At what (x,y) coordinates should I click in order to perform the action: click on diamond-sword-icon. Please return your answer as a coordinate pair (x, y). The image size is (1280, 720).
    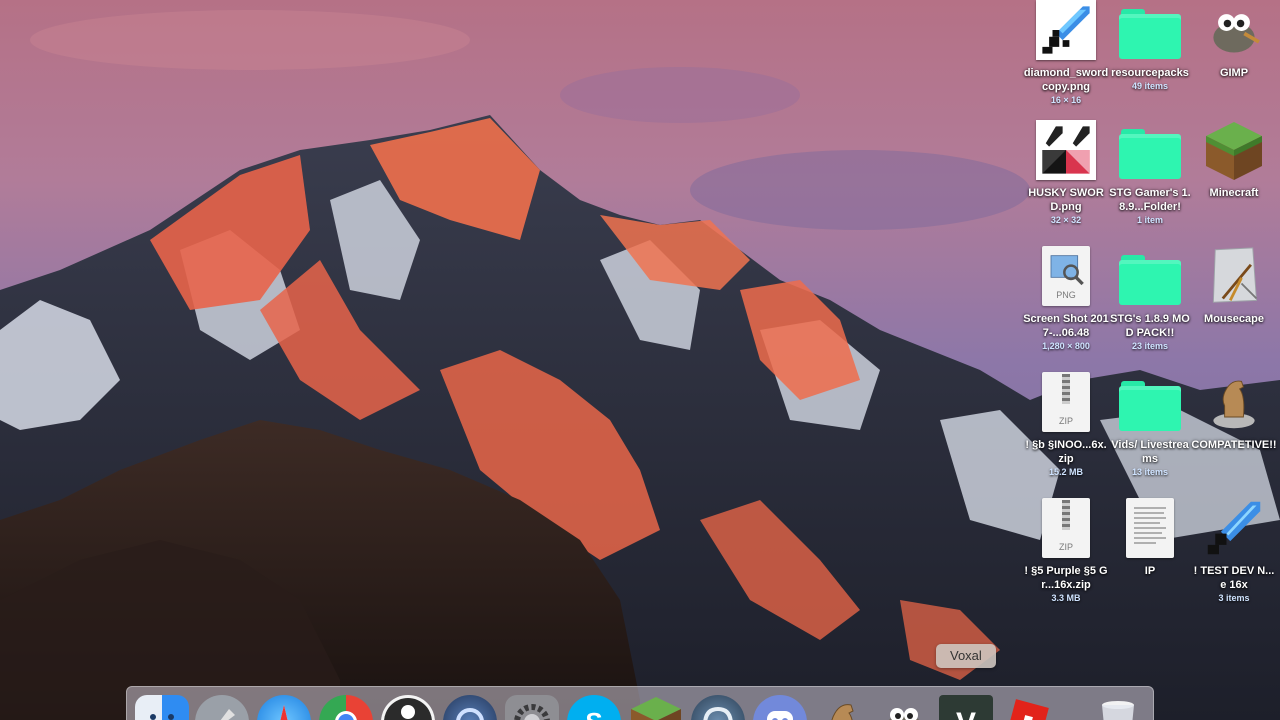
    Looking at the image, I should click on (1066, 30).